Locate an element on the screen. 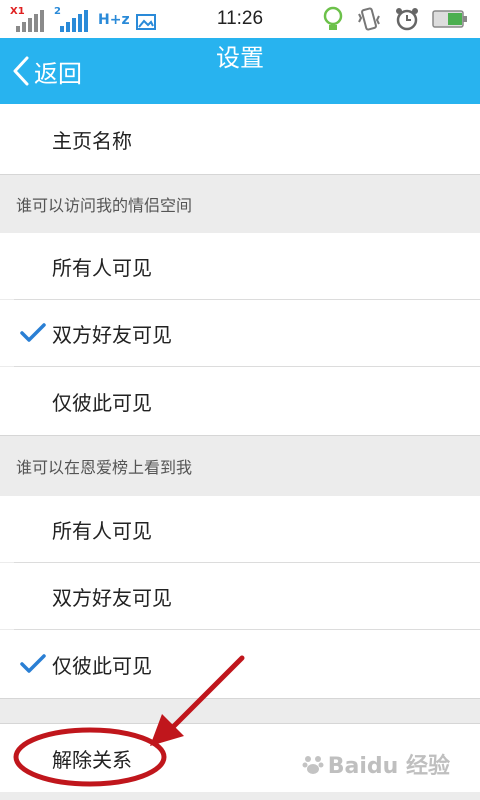  arrow-shaft is located at coordinates (207, 693).